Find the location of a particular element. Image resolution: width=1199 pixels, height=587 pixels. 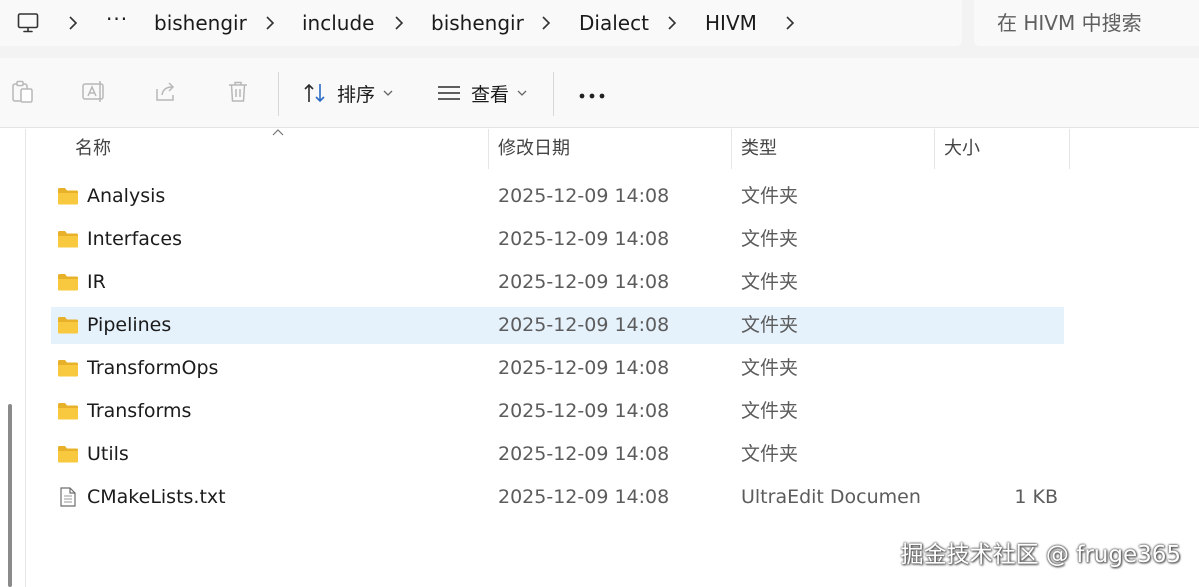

table-row: Transforms 2025-12-09 14:08 文件夹 is located at coordinates (557, 411).